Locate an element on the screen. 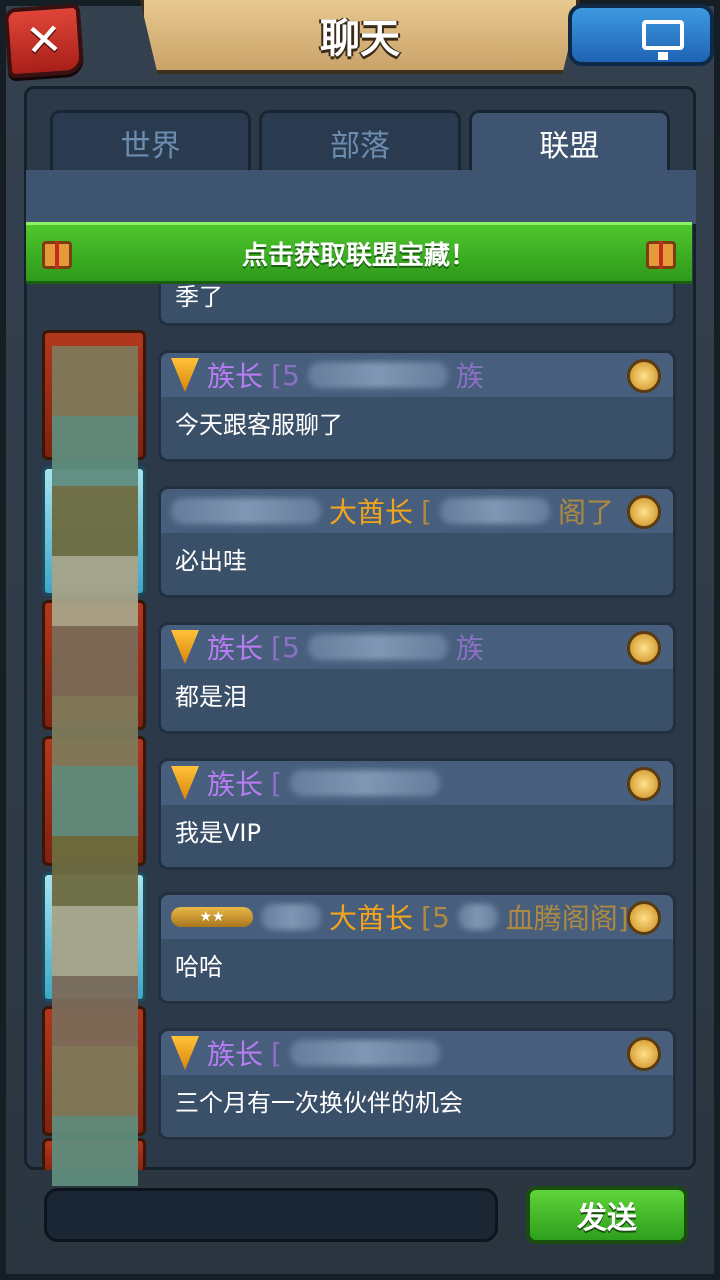 This screenshot has width=720, height=1280. message-text: 哈哈 is located at coordinates (199, 967).